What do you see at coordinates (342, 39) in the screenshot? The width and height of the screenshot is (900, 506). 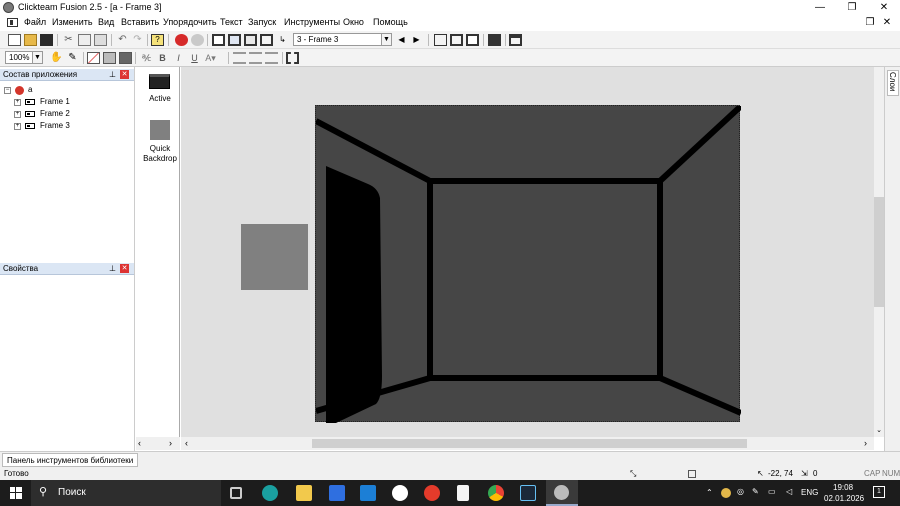 I see `frame-select: 3 - Frame 3 ▼` at bounding box center [342, 39].